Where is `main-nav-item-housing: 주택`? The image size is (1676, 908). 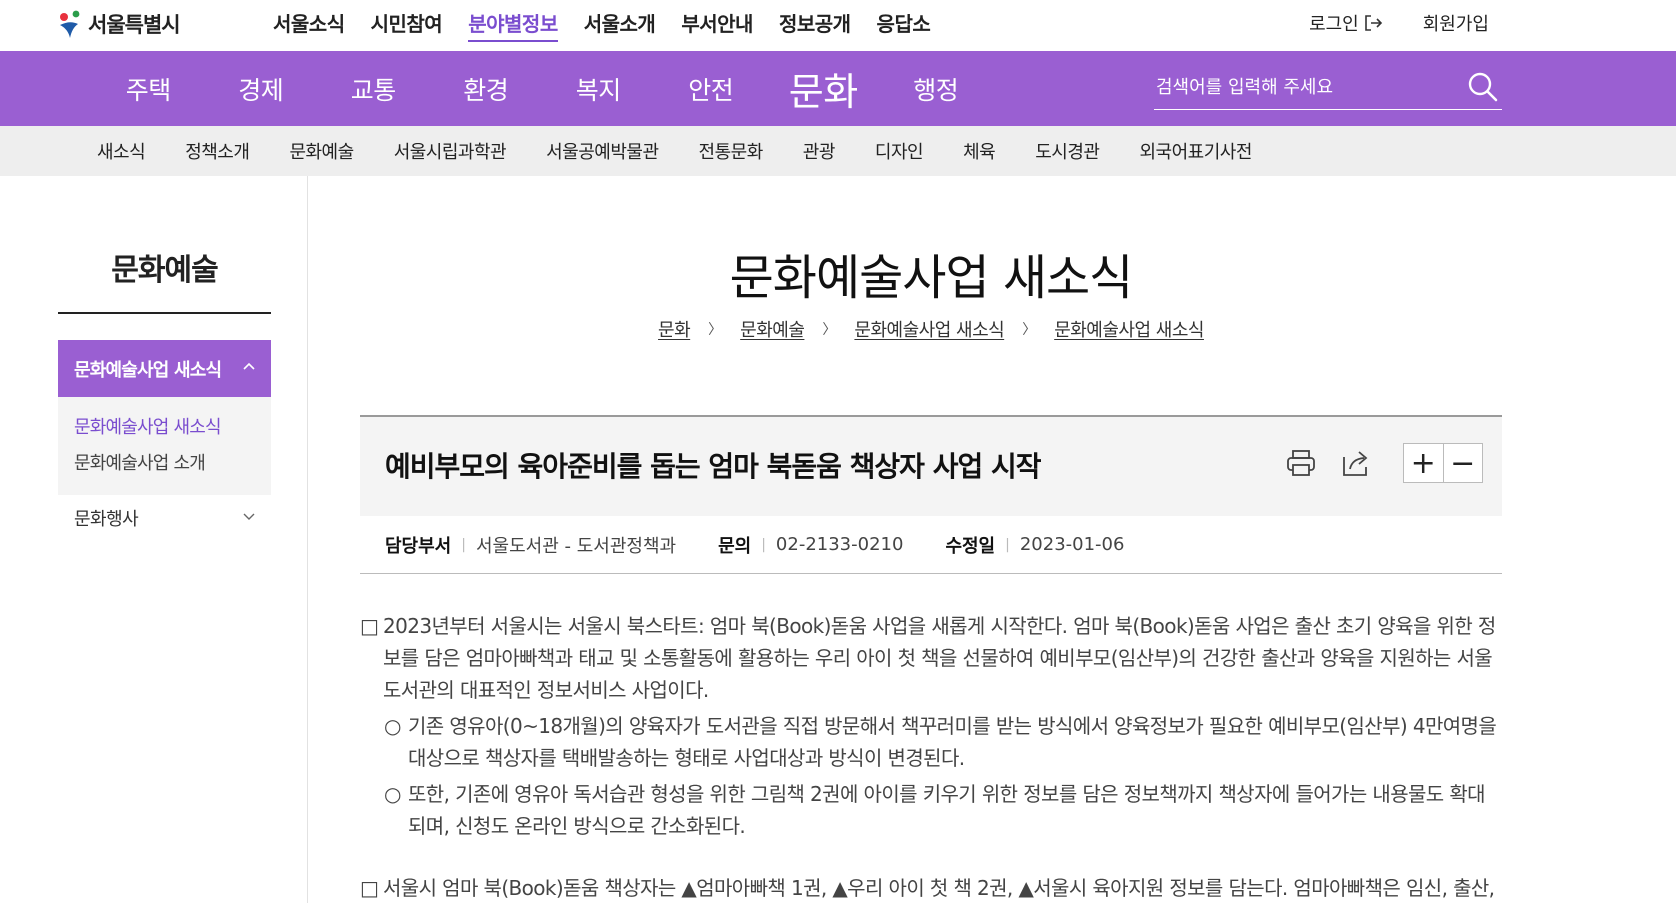
main-nav-item-housing: 주택 is located at coordinates (148, 89).